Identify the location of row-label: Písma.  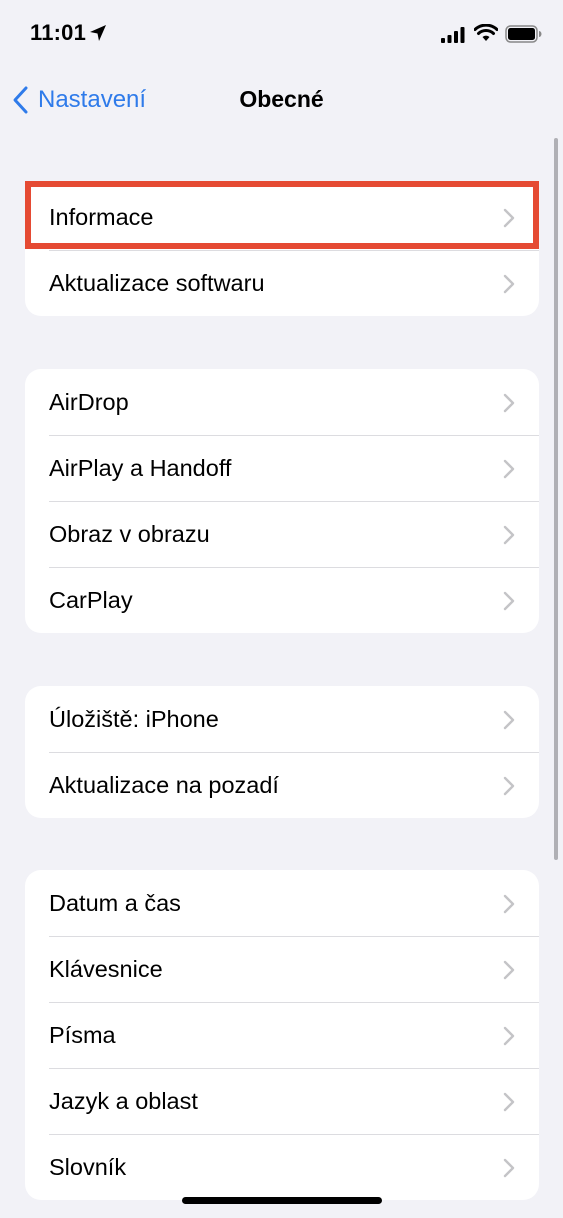
(82, 1034).